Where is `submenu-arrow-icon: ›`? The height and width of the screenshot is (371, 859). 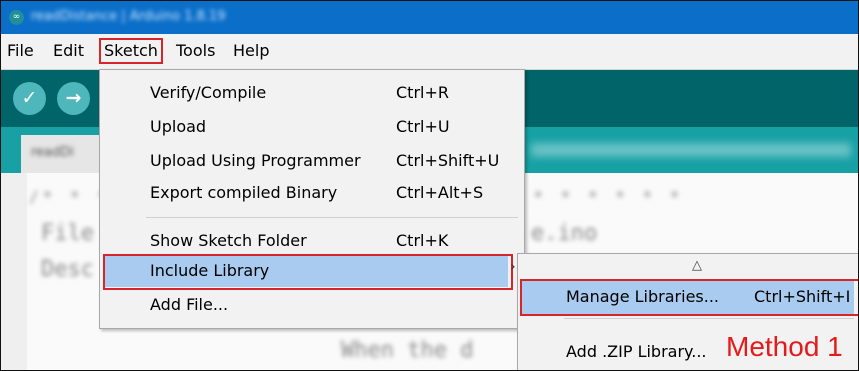 submenu-arrow-icon: › is located at coordinates (513, 267).